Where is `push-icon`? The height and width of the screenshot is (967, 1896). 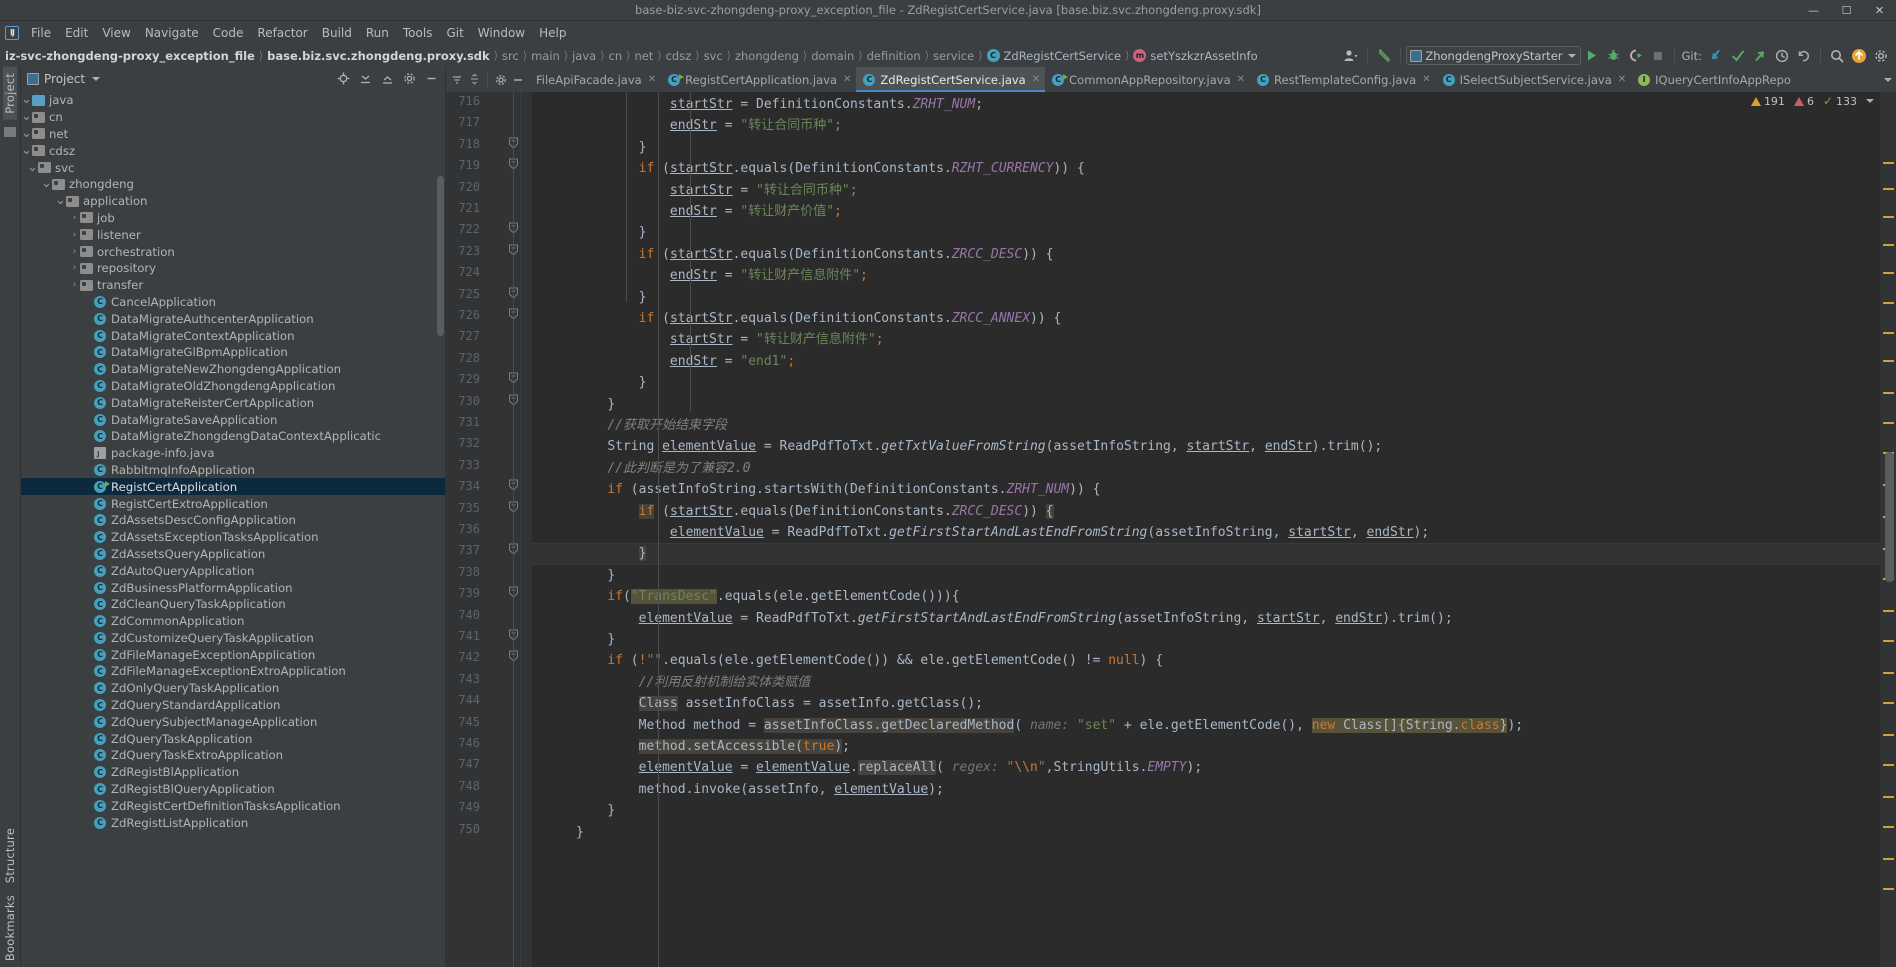
push-icon is located at coordinates (1760, 55).